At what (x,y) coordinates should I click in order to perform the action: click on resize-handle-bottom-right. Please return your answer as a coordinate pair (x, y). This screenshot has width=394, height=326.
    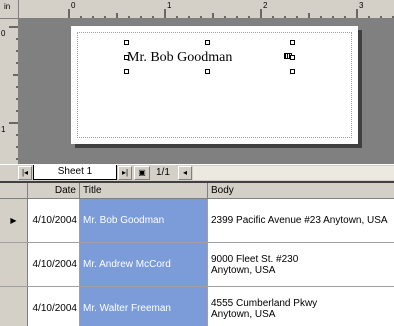
    Looking at the image, I should click on (292, 71).